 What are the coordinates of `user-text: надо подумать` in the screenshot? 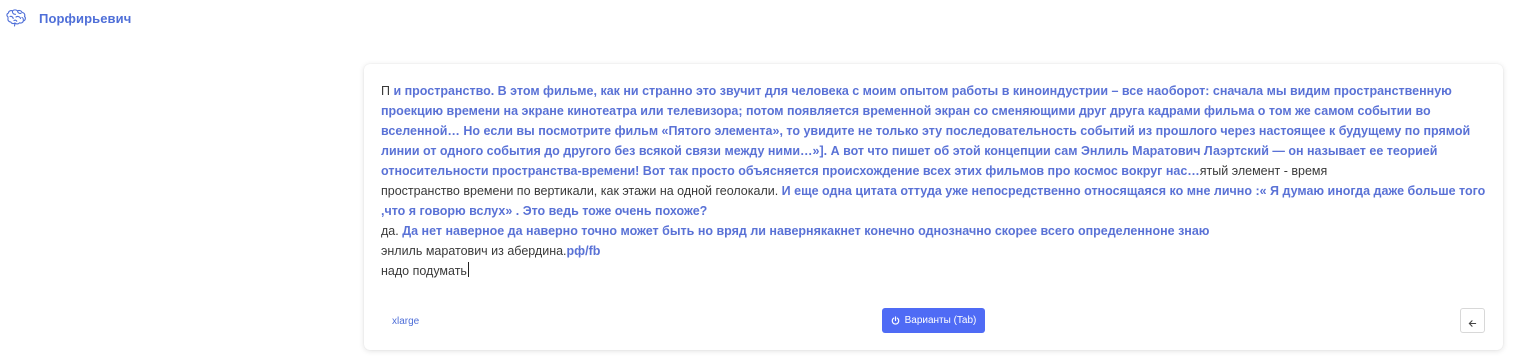 It's located at (424, 271).